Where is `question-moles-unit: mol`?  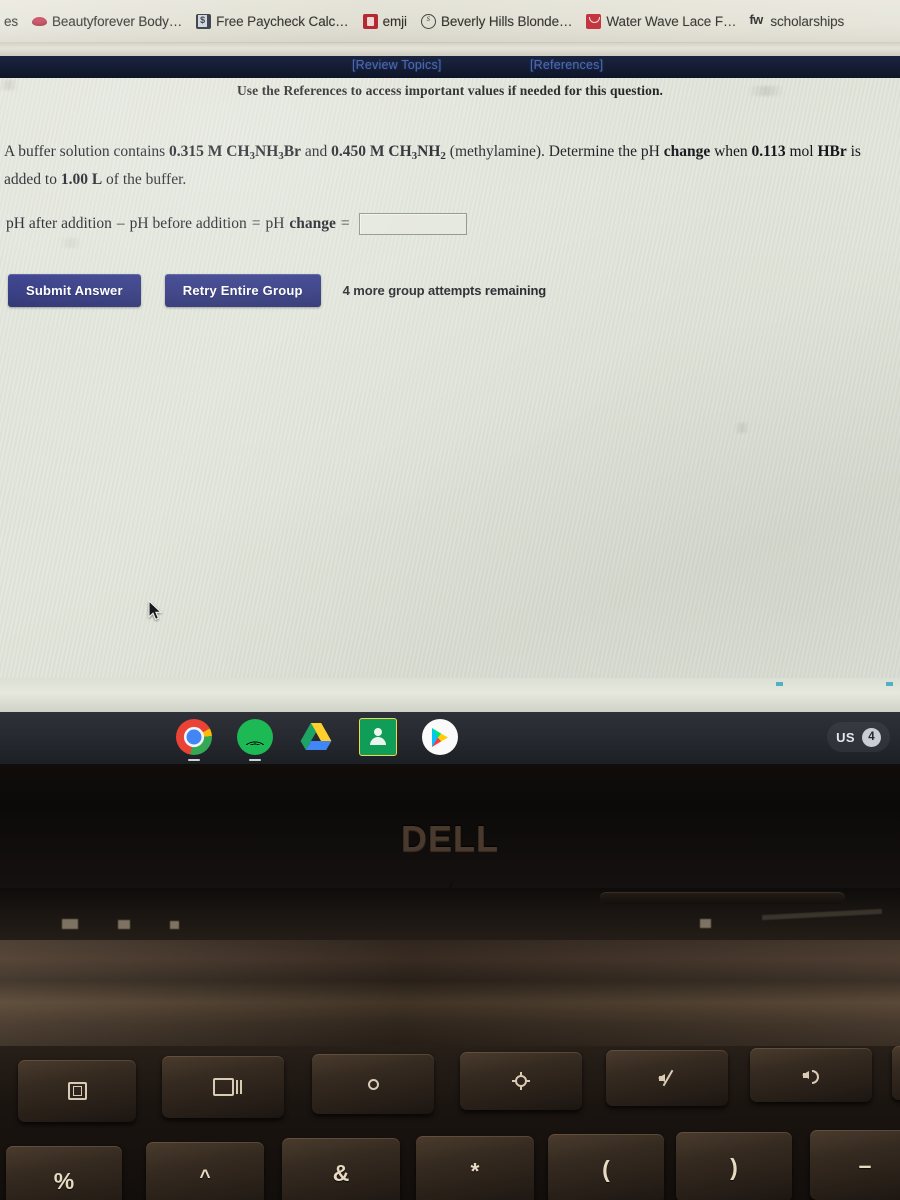 question-moles-unit: mol is located at coordinates (801, 151).